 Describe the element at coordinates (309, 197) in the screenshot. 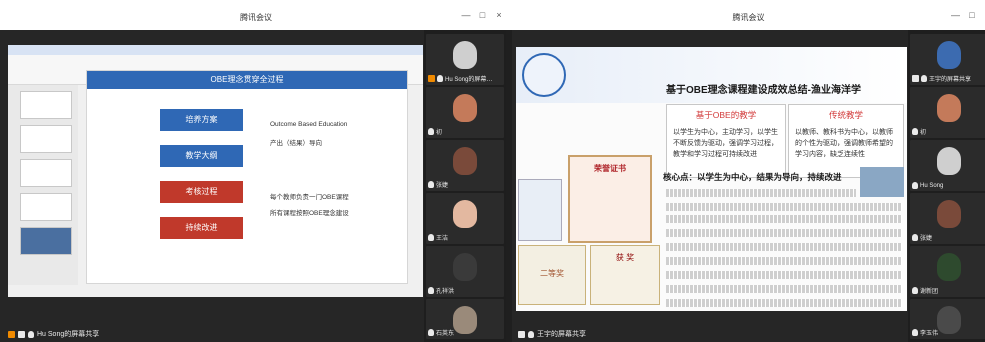

I see `slide-note: 每个教师负责一门OBE课程` at that location.